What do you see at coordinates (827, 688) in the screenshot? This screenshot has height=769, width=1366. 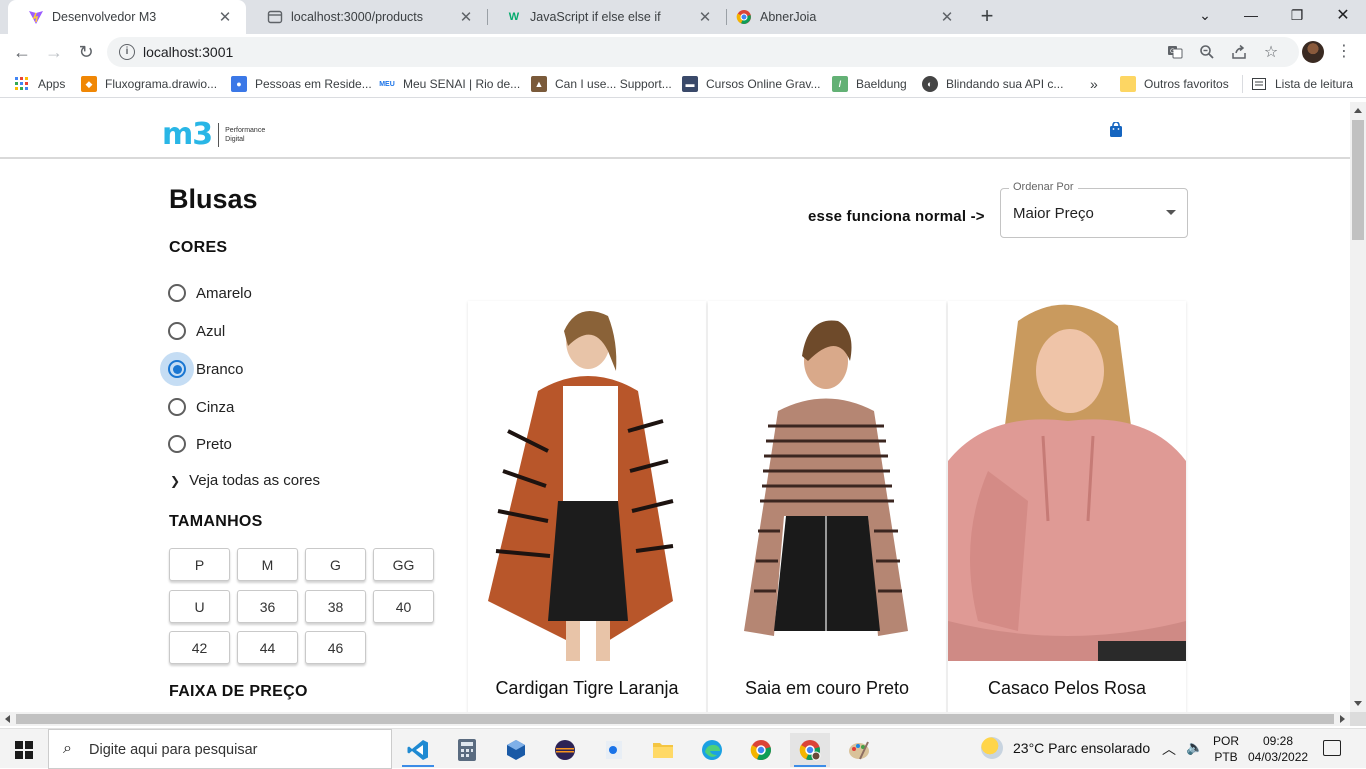 I see `product-name: Saia em couro Preto` at bounding box center [827, 688].